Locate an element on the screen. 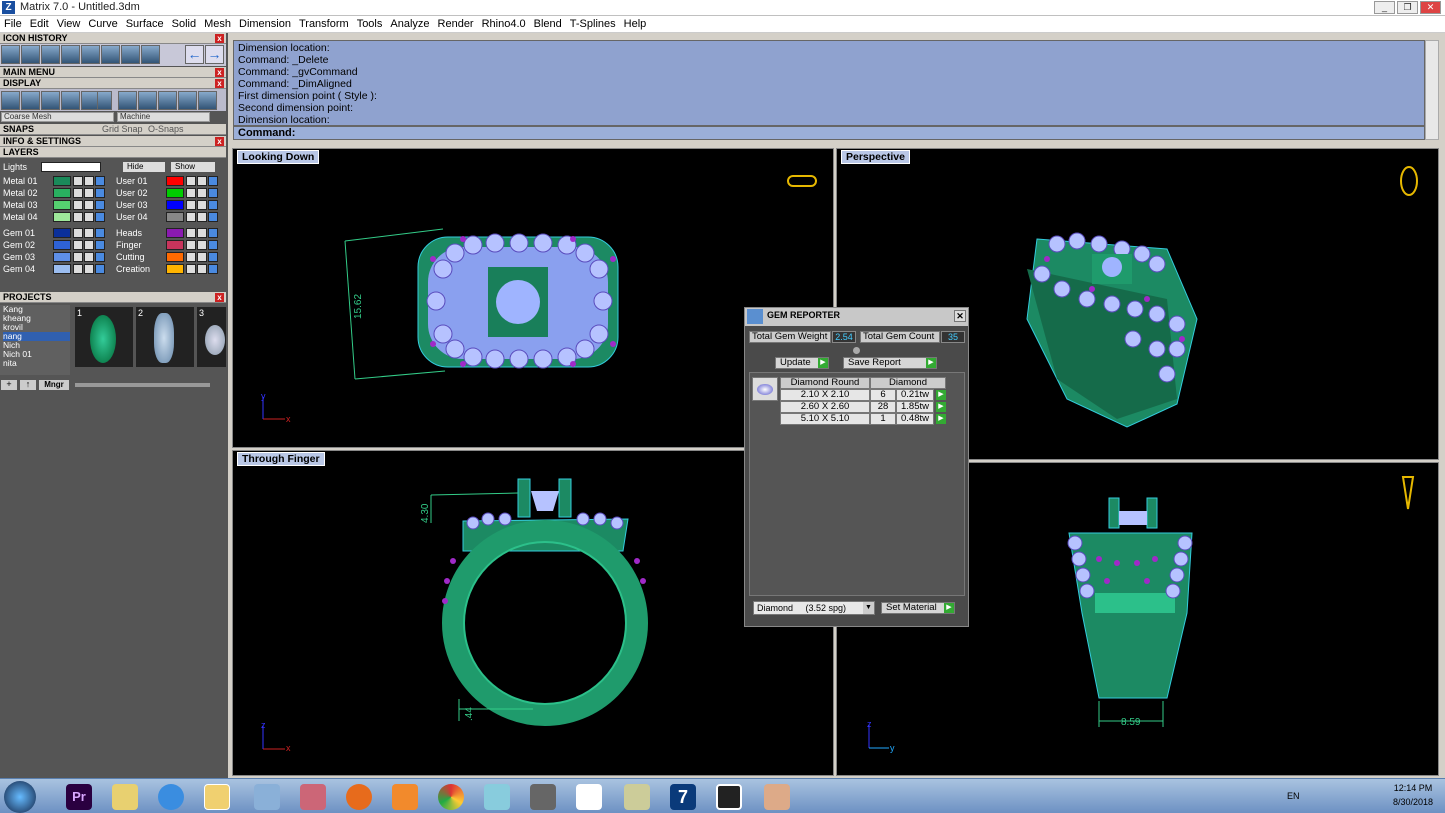 The image size is (1445, 813). language-indicator: EN is located at coordinates (1293, 796).